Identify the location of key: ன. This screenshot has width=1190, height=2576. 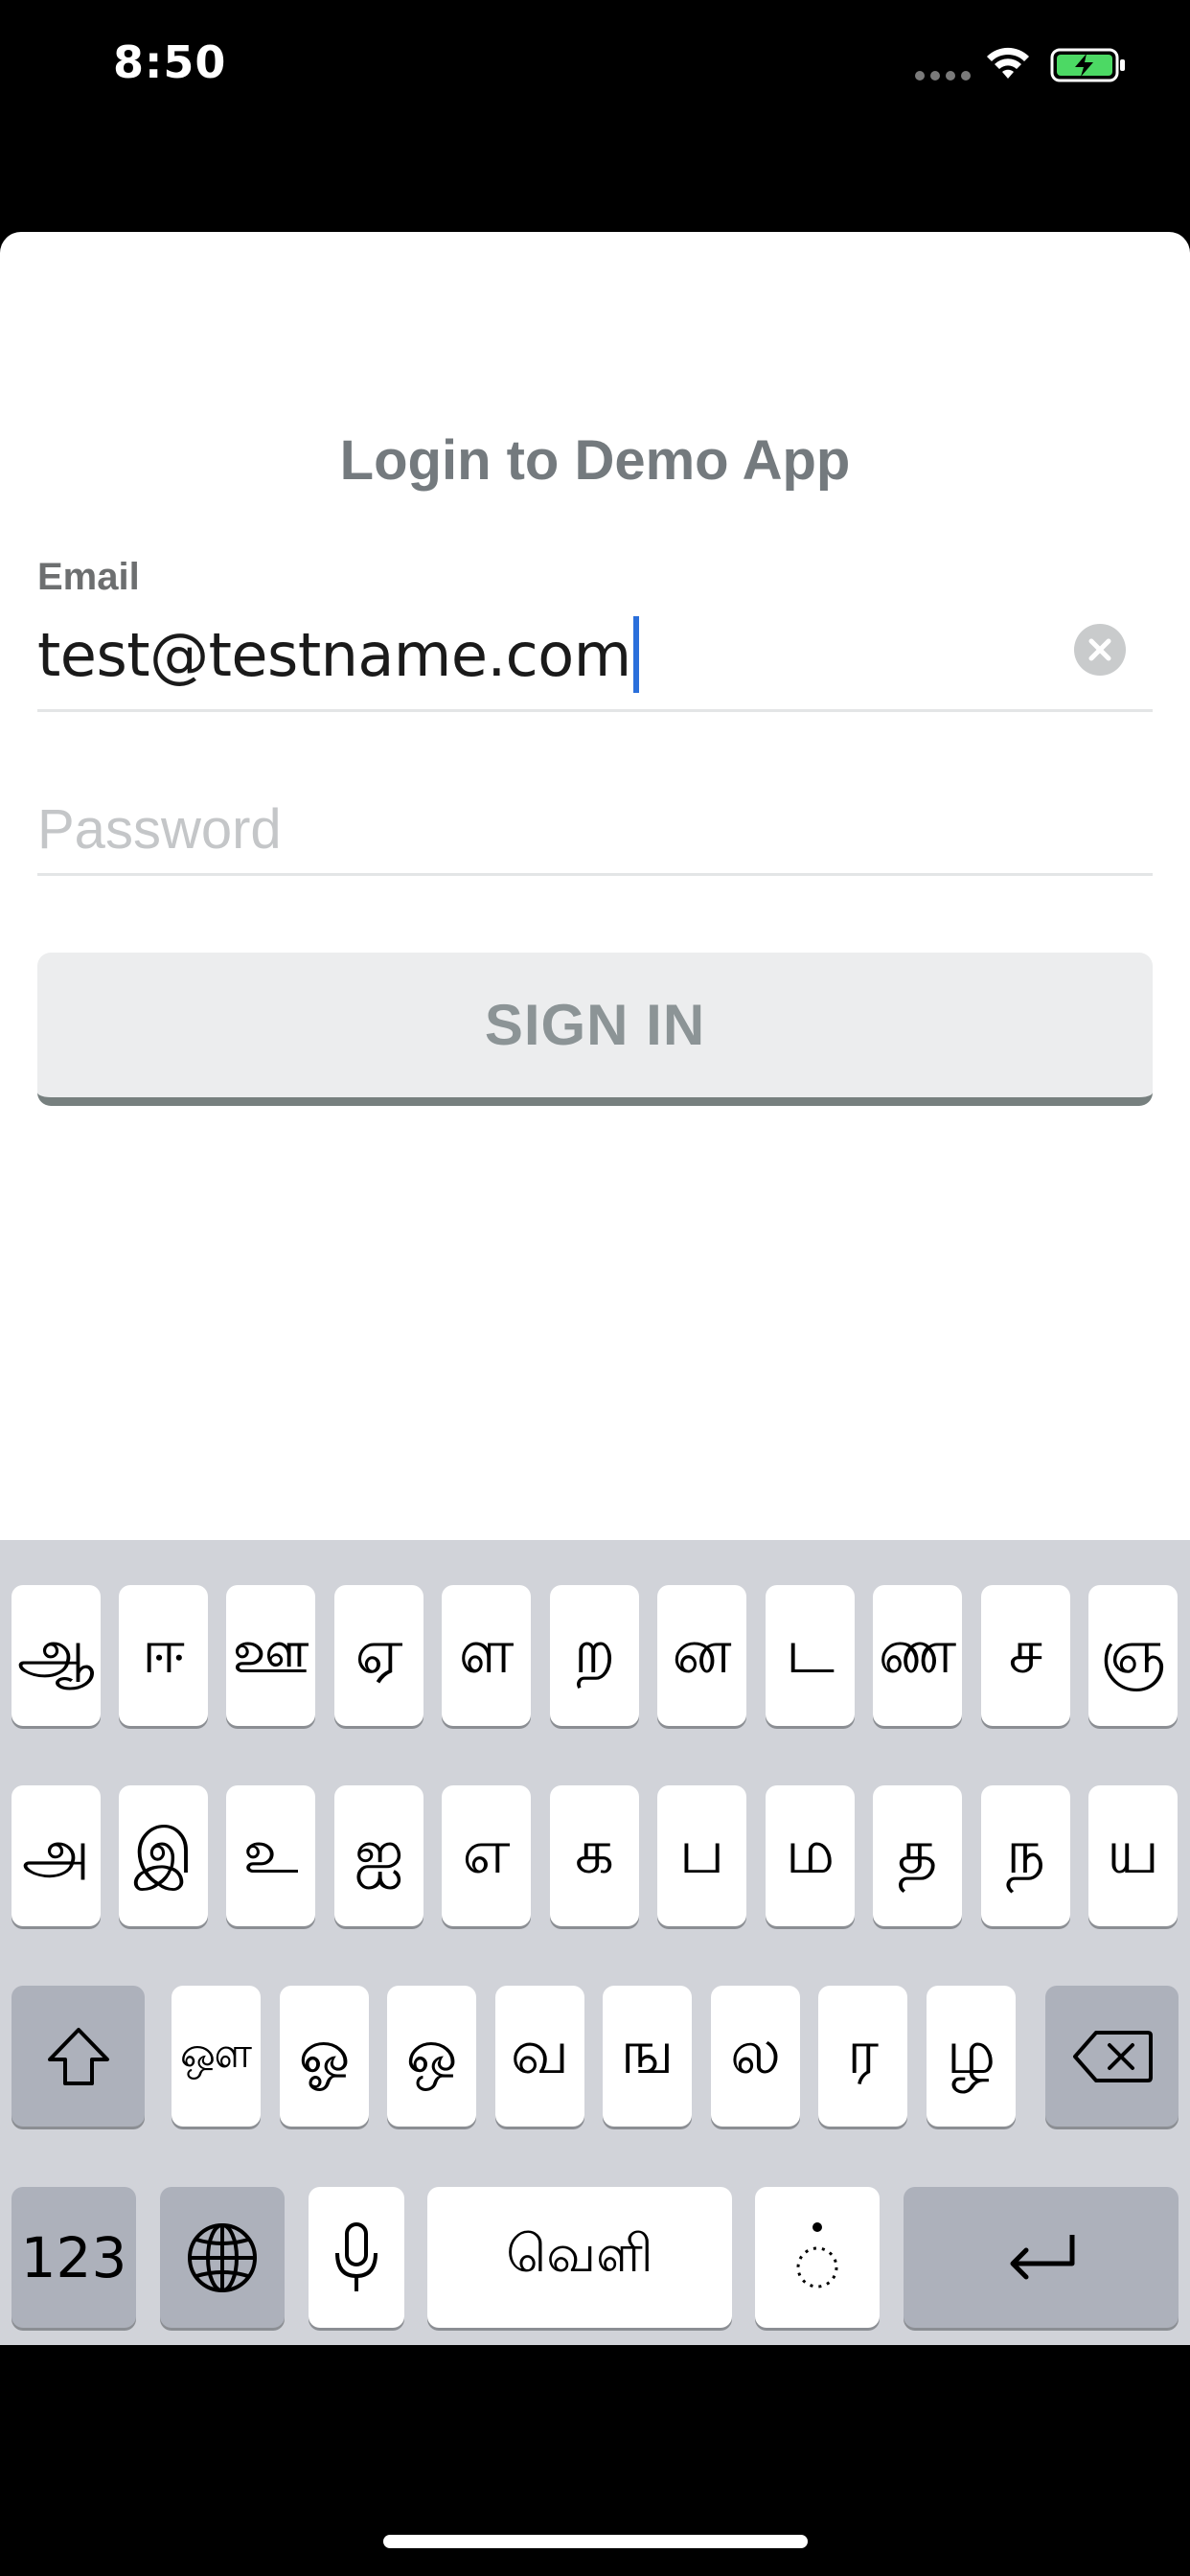
(701, 1655).